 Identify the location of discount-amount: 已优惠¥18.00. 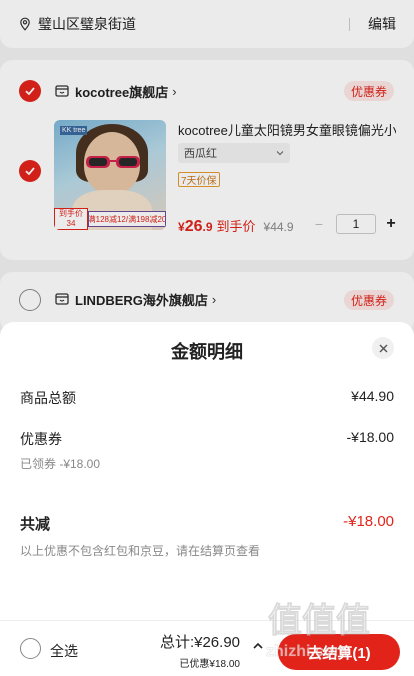
(209, 664).